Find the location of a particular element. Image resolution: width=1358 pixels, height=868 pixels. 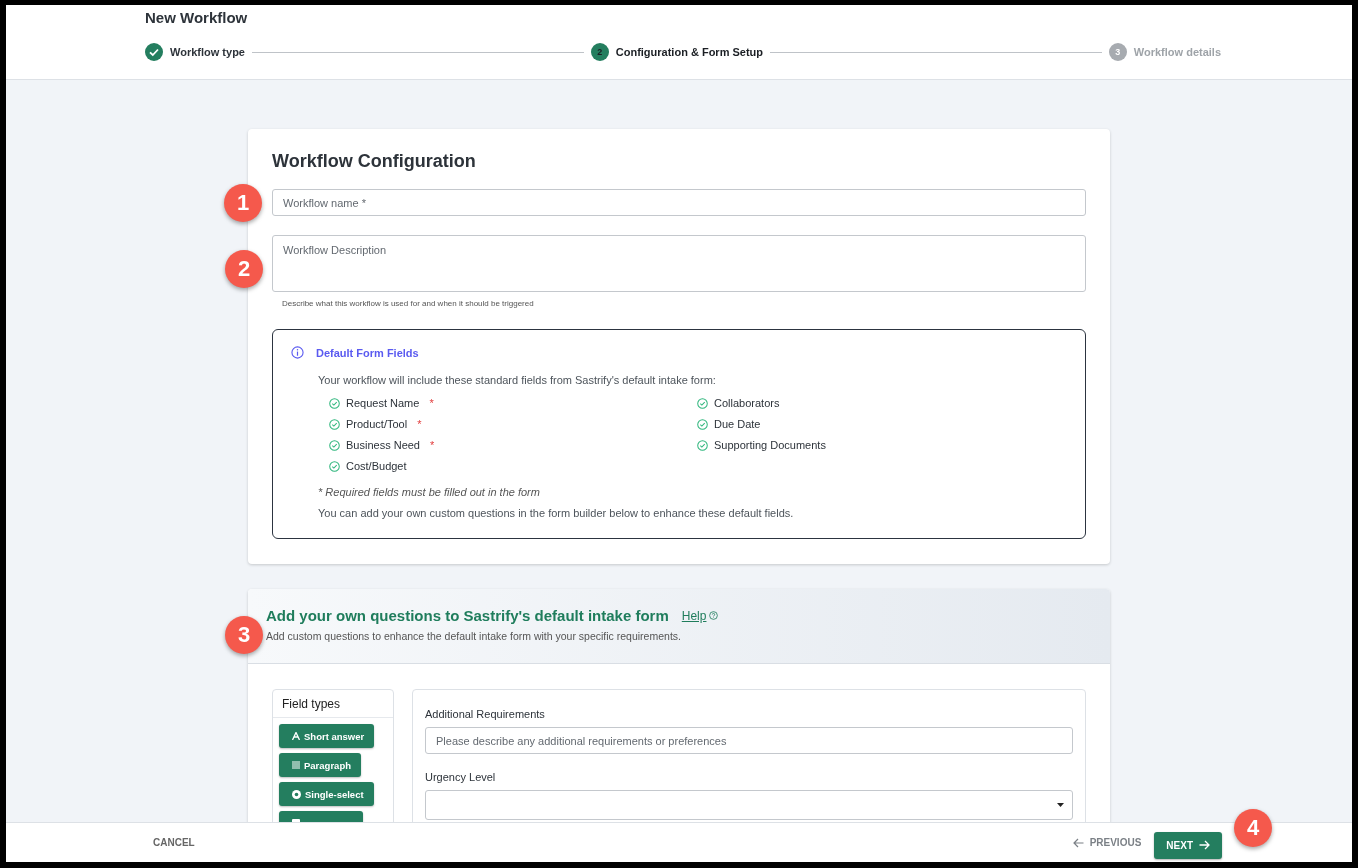

select-field is located at coordinates (749, 805).